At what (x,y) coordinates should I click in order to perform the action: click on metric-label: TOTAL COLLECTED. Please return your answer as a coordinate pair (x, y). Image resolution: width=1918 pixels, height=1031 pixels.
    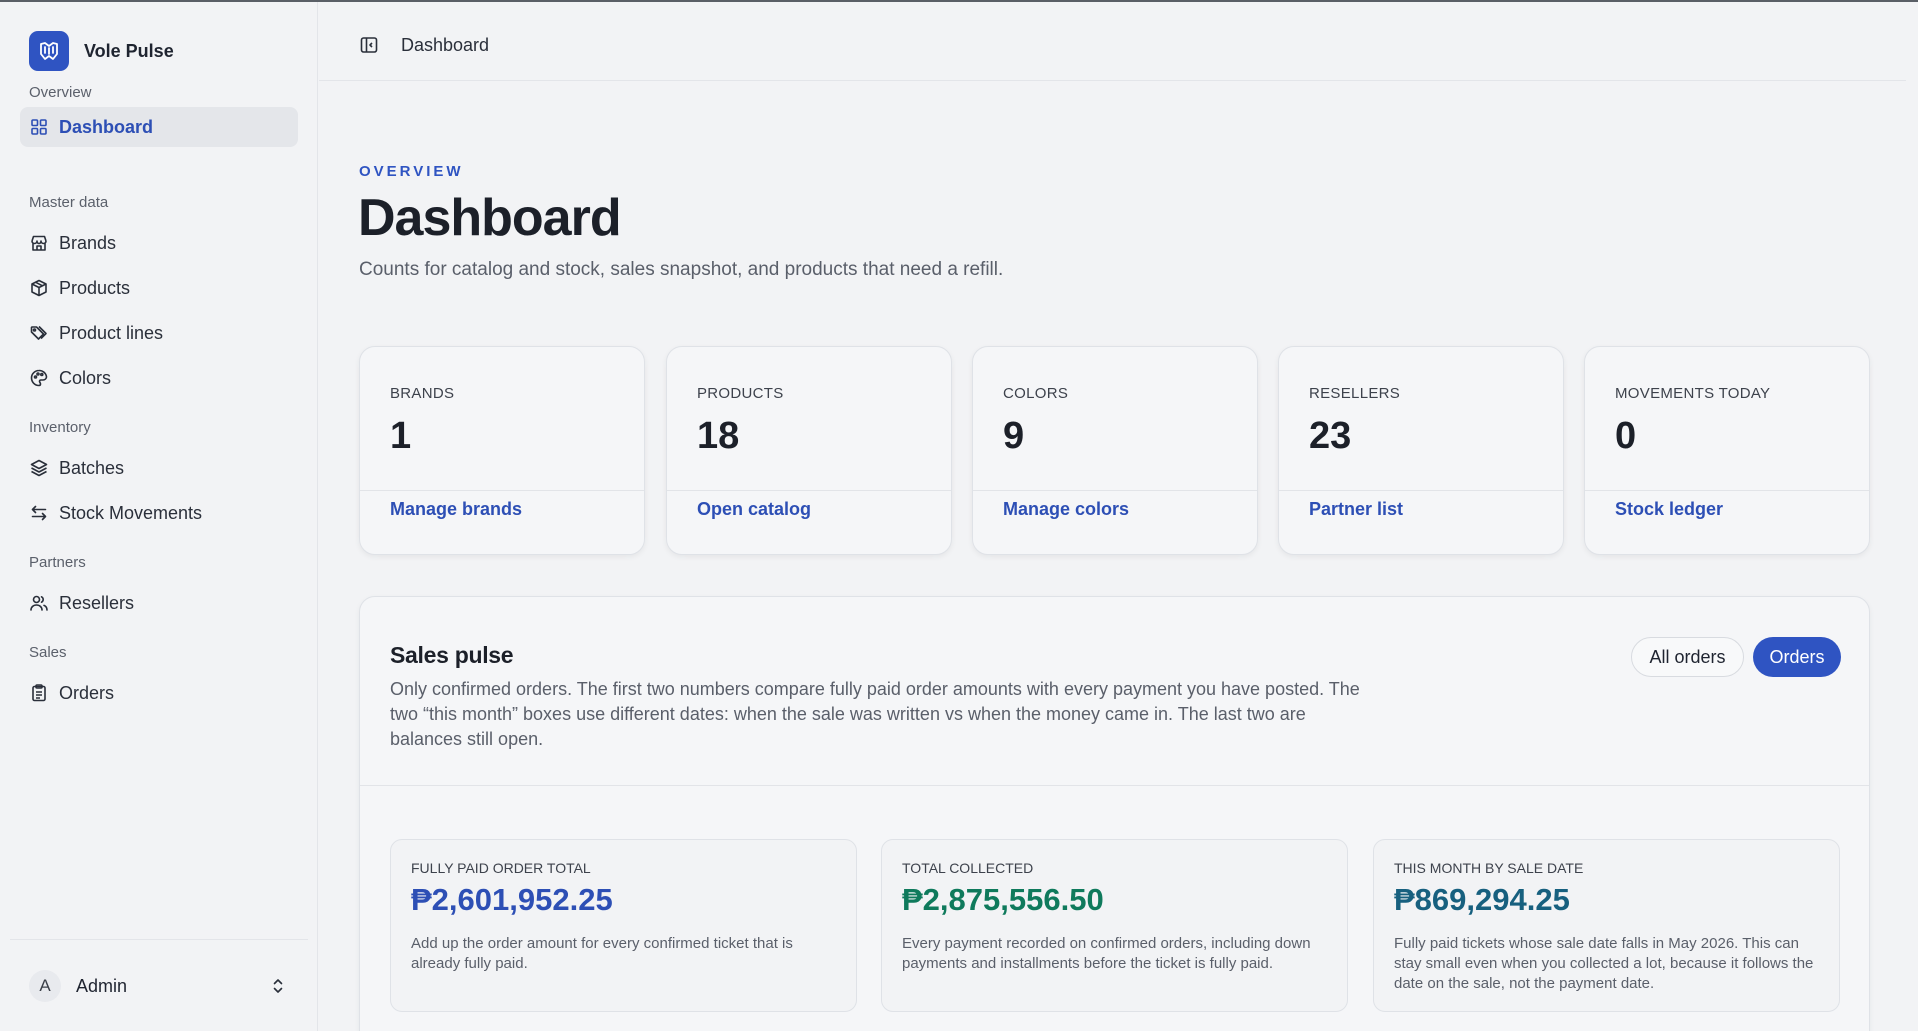
    Looking at the image, I should click on (968, 868).